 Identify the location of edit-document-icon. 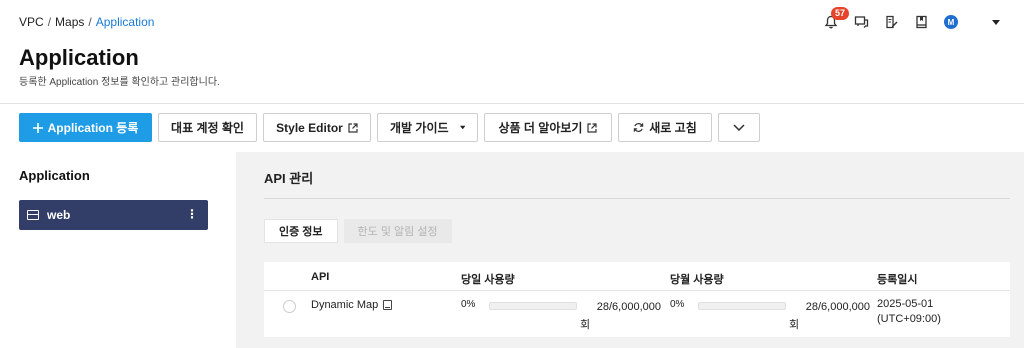
(892, 22).